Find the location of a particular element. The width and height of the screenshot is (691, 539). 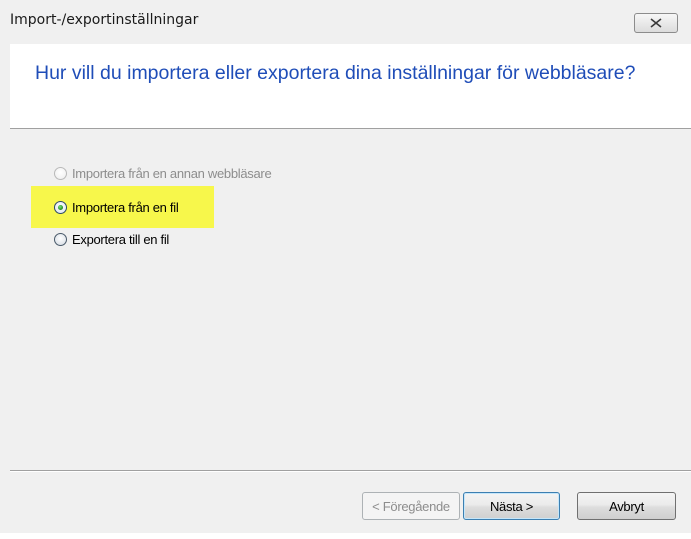

option-export-file: Exportera till en fil is located at coordinates (111, 239).